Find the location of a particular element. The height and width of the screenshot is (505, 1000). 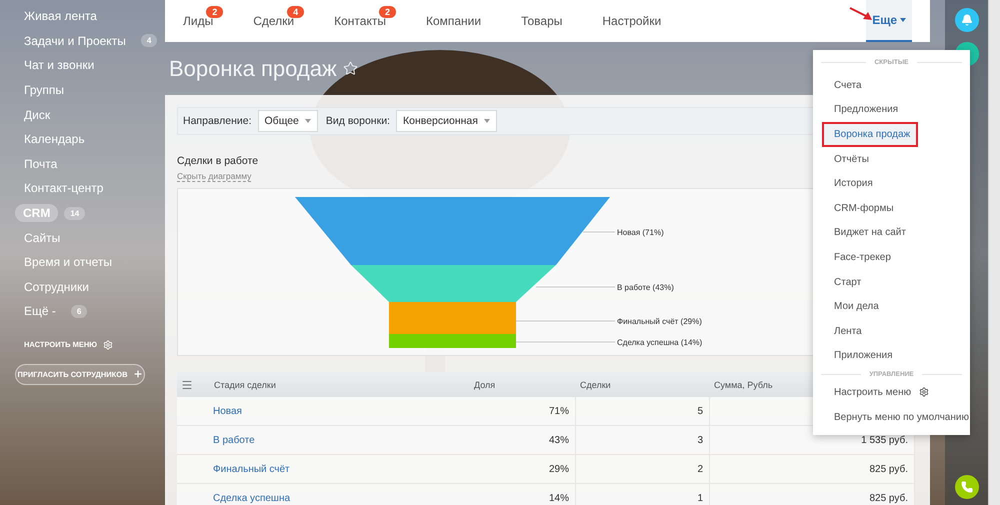

menu-item: Face-трекер is located at coordinates (891, 257).